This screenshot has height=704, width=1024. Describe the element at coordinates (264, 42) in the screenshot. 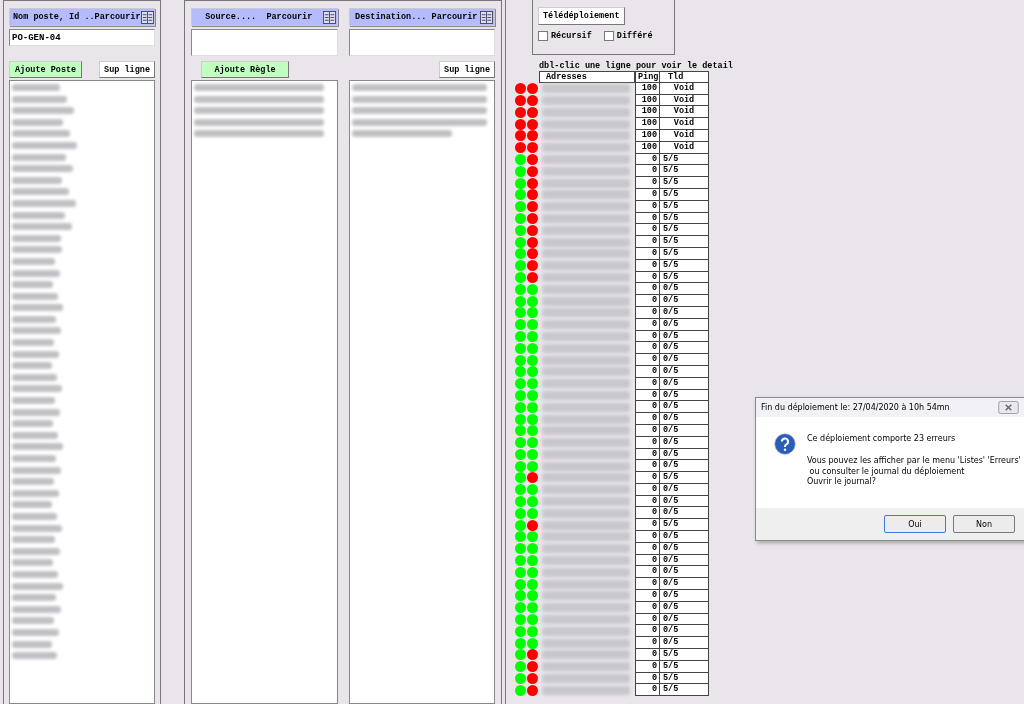

I see `source-field` at that location.